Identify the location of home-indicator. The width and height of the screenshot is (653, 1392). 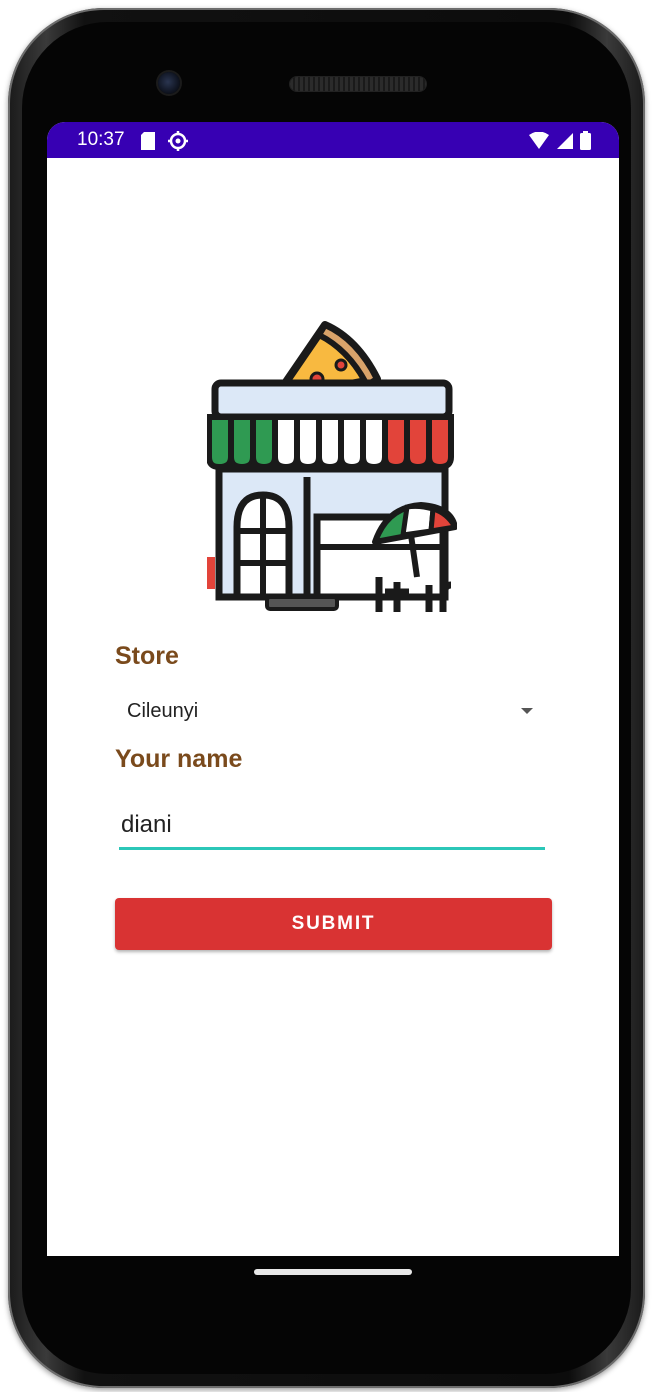
(333, 1272).